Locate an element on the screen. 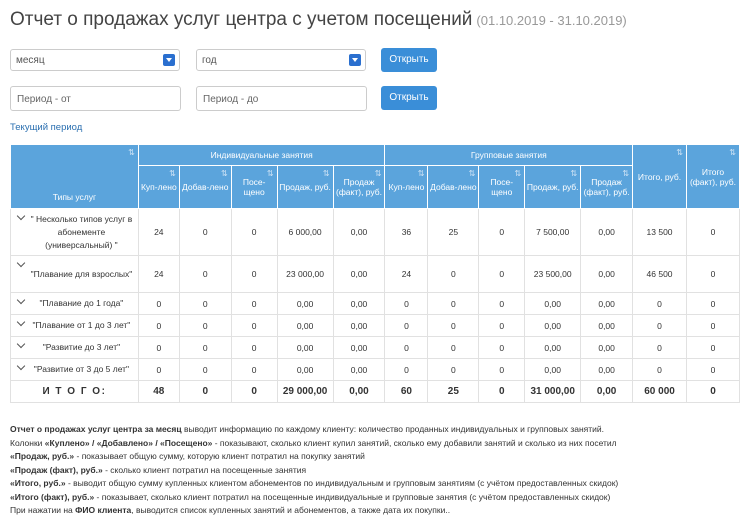  subheader-label: Посе-щено is located at coordinates (502, 187).